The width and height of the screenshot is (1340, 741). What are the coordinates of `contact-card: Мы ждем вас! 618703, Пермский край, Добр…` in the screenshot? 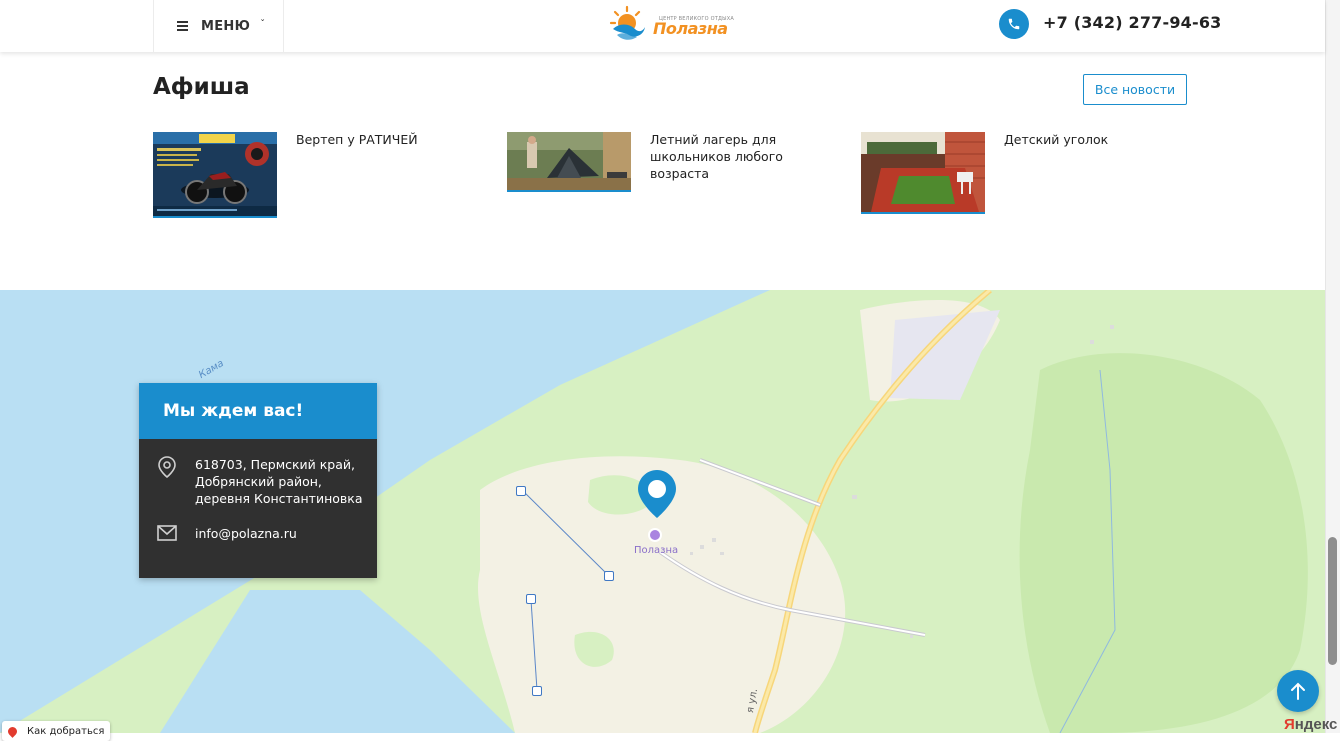 It's located at (258, 480).